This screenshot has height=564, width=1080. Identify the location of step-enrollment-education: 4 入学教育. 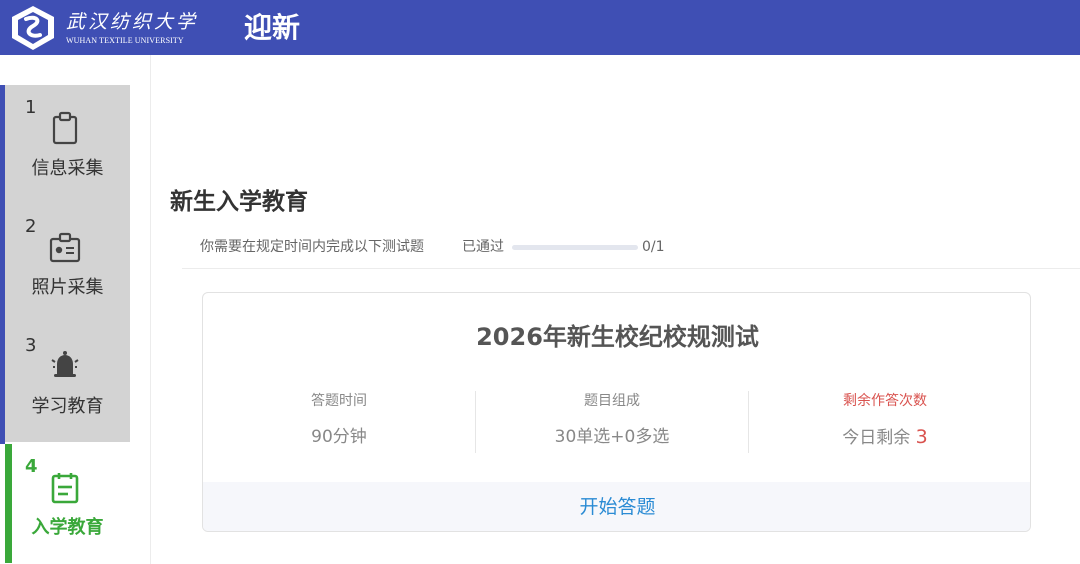
(67, 503).